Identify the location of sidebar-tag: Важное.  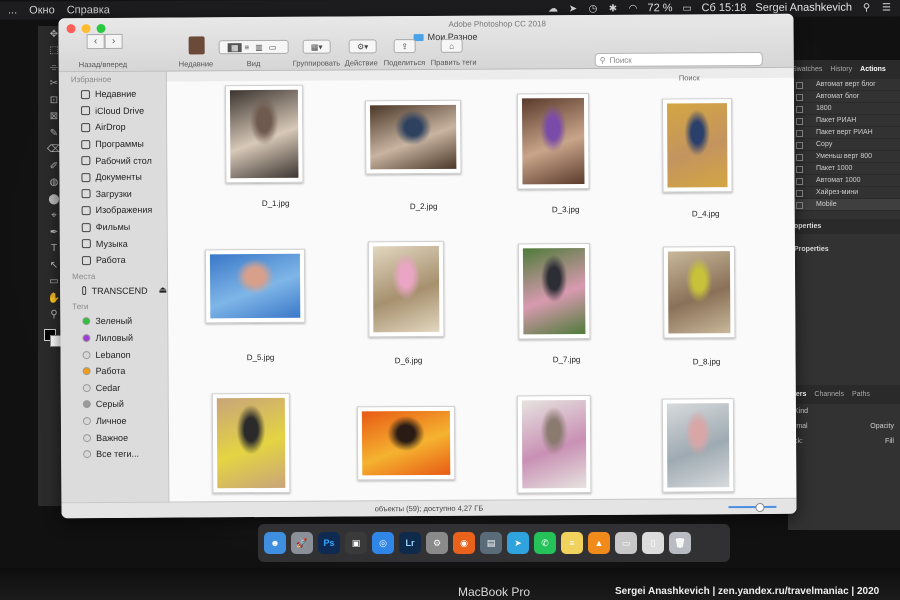
(114, 437).